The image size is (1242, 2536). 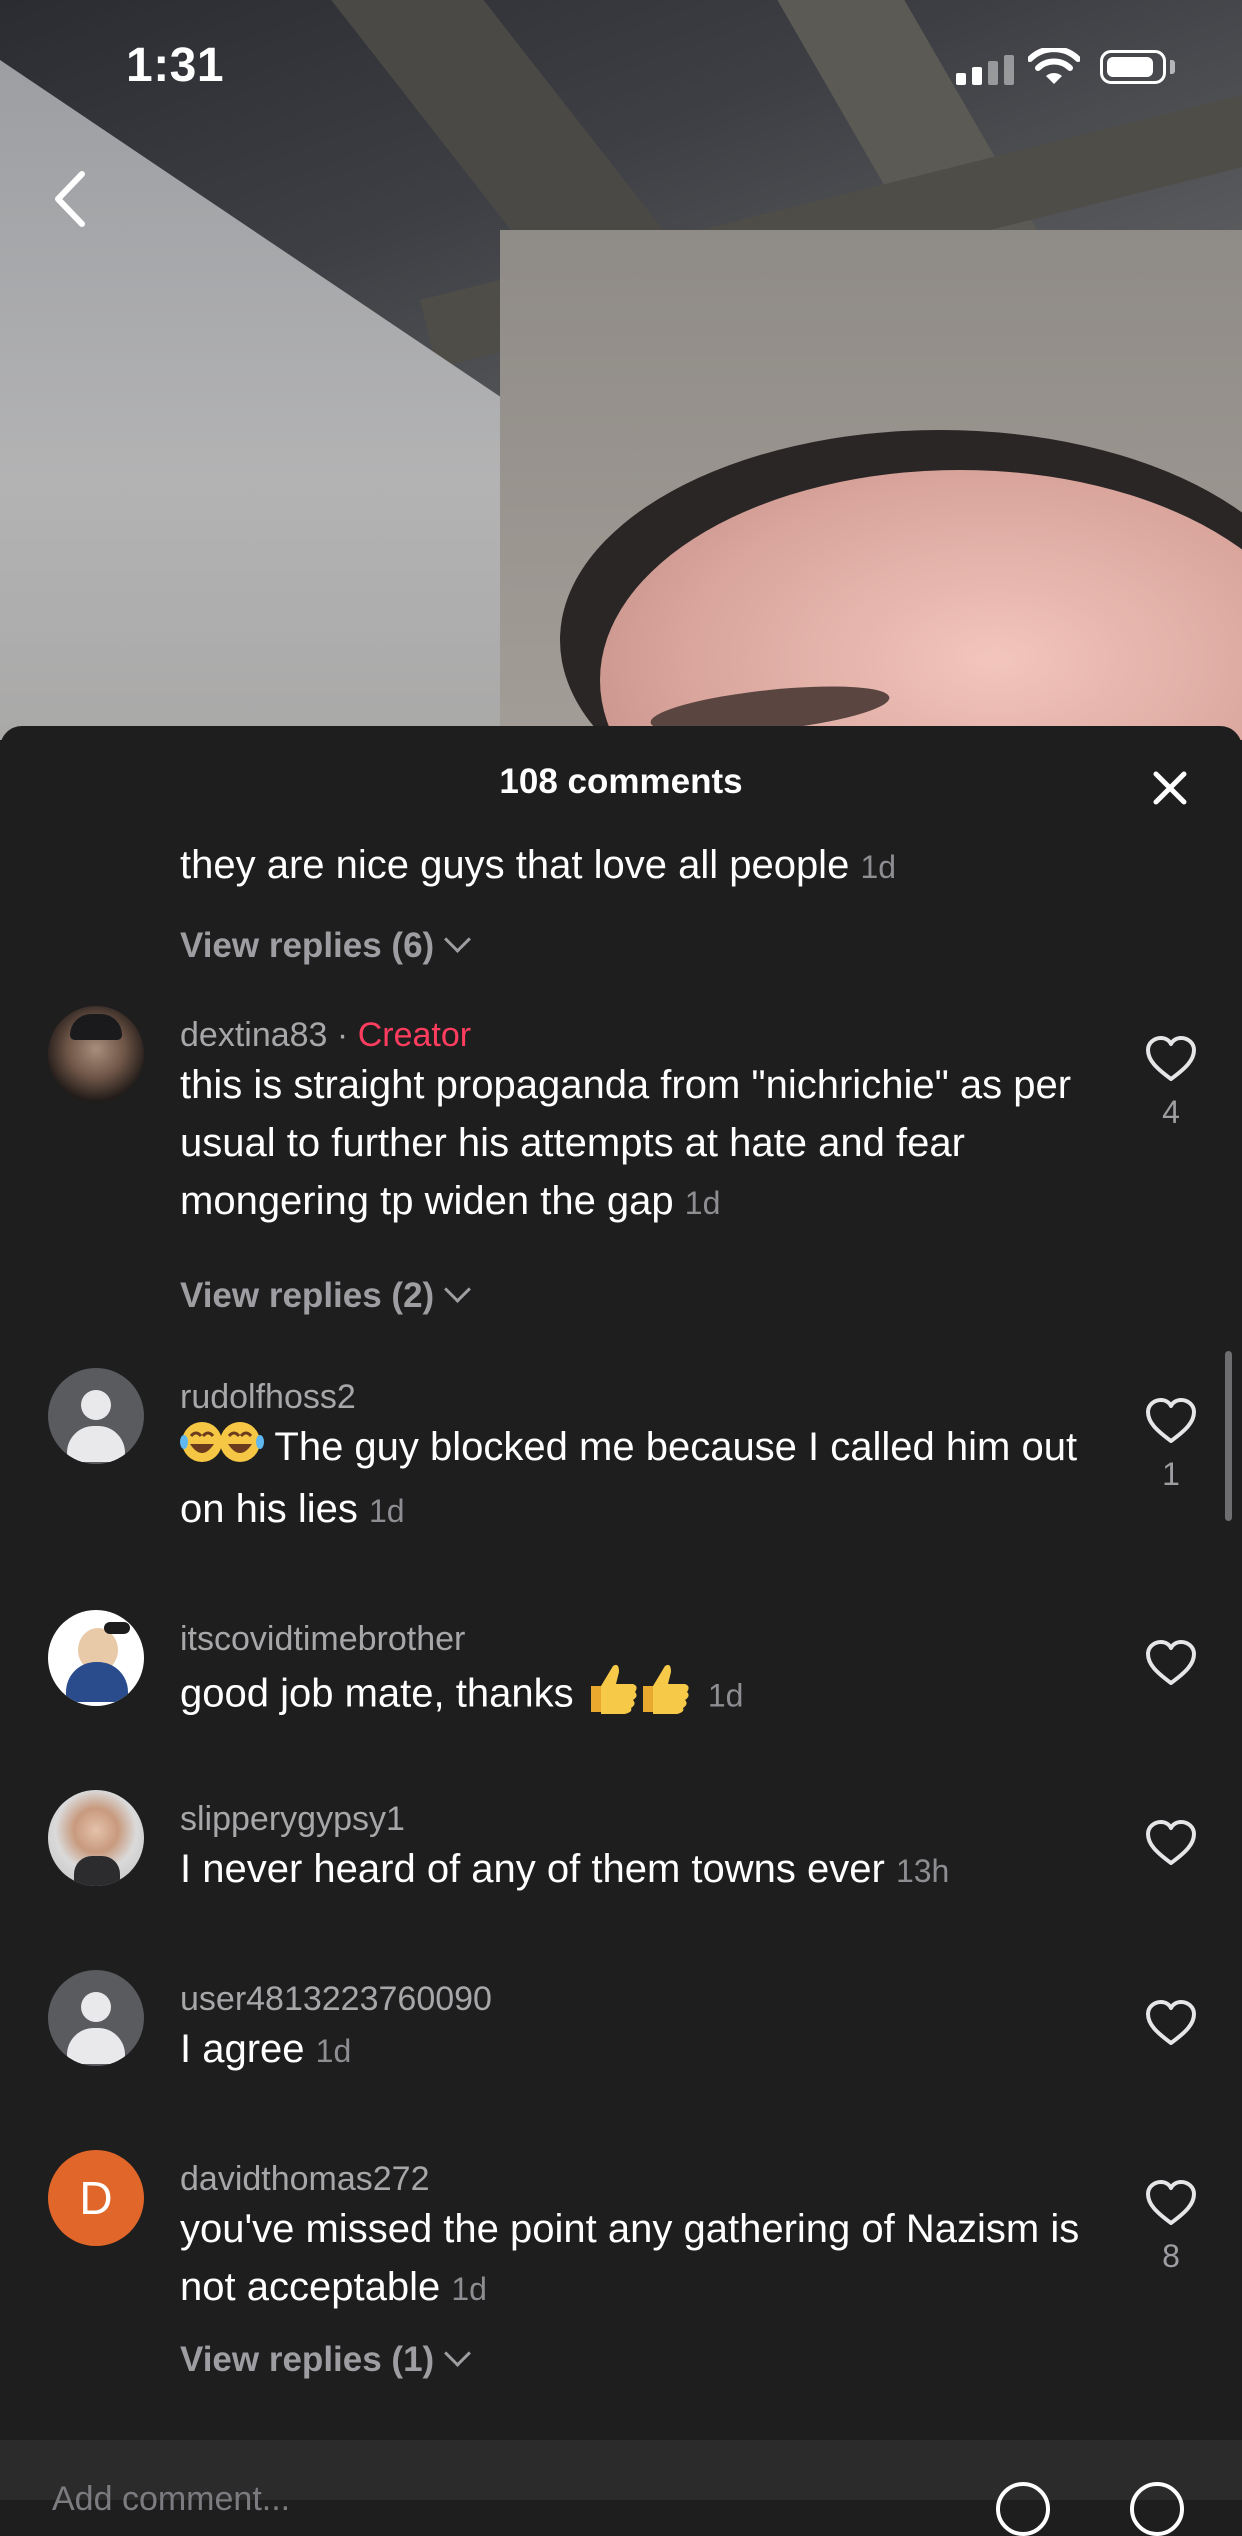 What do you see at coordinates (307, 2359) in the screenshot?
I see `view-replies-label: View replies (1)` at bounding box center [307, 2359].